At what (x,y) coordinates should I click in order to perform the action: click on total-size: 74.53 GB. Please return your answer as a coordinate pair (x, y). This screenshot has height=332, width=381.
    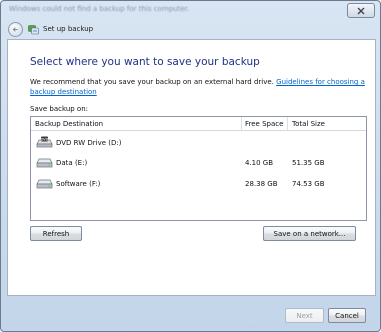
    Looking at the image, I should click on (308, 184).